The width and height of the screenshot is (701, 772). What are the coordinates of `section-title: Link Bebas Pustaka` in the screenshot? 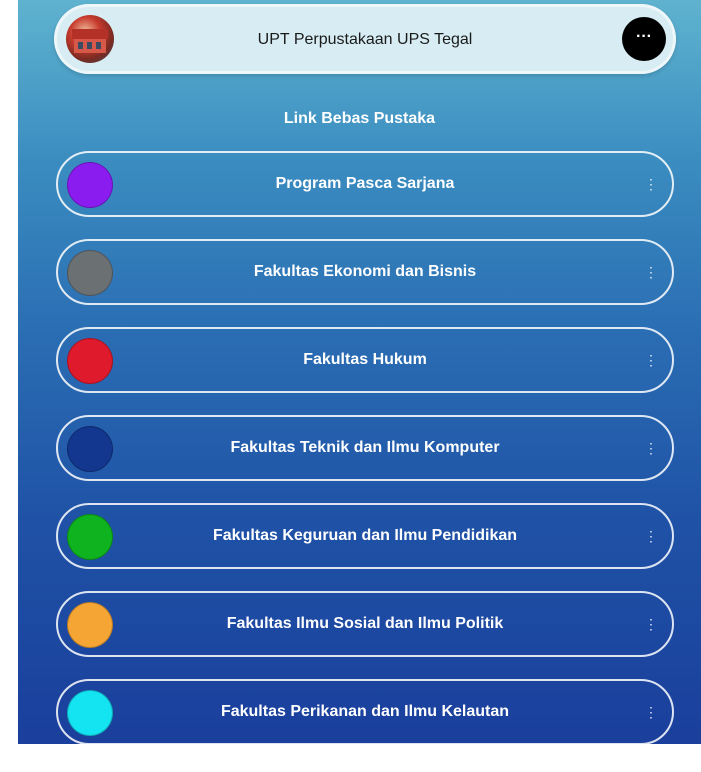 It's located at (359, 118).